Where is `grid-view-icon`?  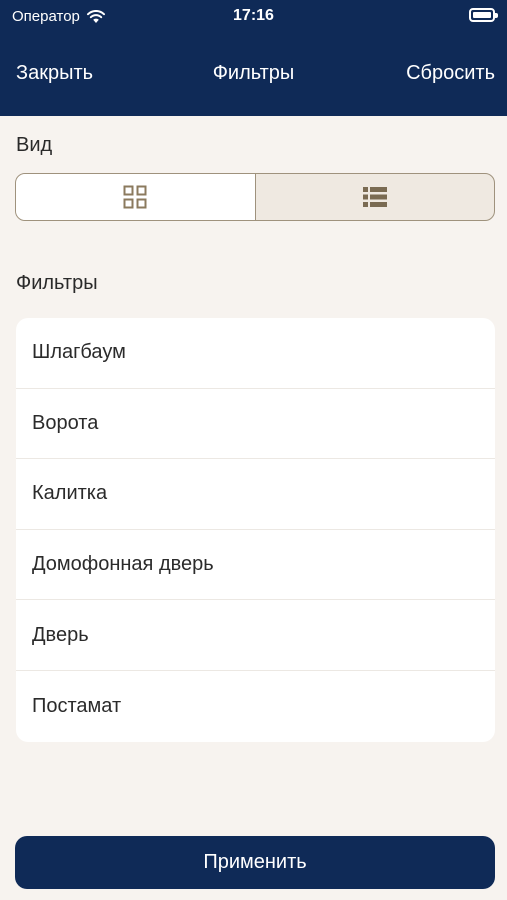 grid-view-icon is located at coordinates (135, 197).